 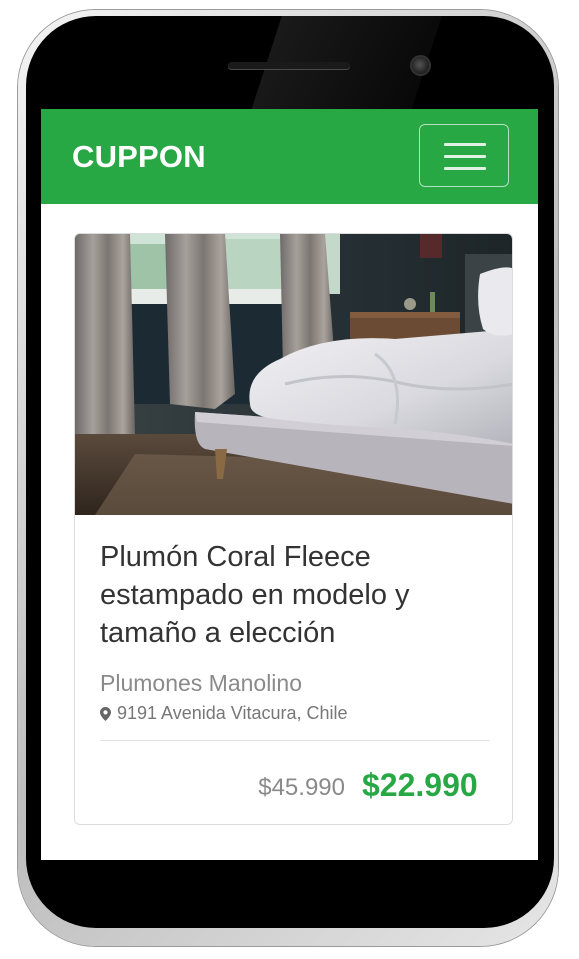 I want to click on phone-speaker, so click(x=289, y=65).